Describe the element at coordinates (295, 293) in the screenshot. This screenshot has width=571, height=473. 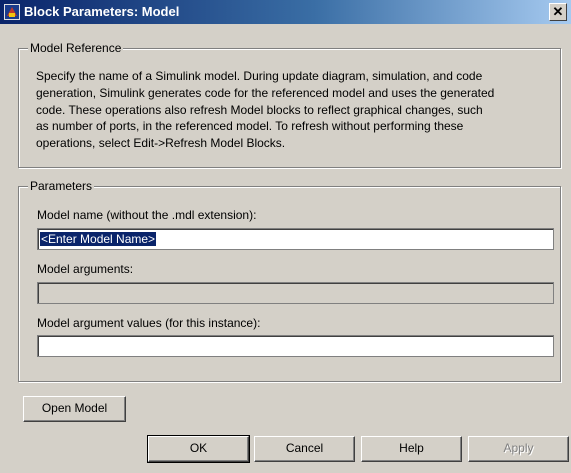
I see `model-arguments-field` at that location.